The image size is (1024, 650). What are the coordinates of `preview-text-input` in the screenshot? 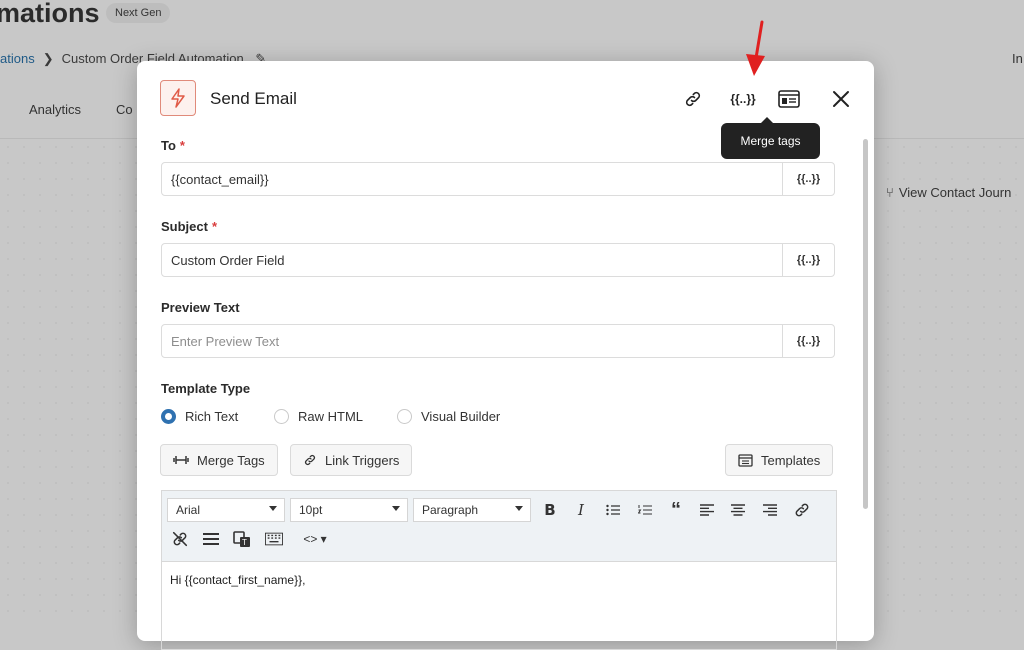 It's located at (473, 341).